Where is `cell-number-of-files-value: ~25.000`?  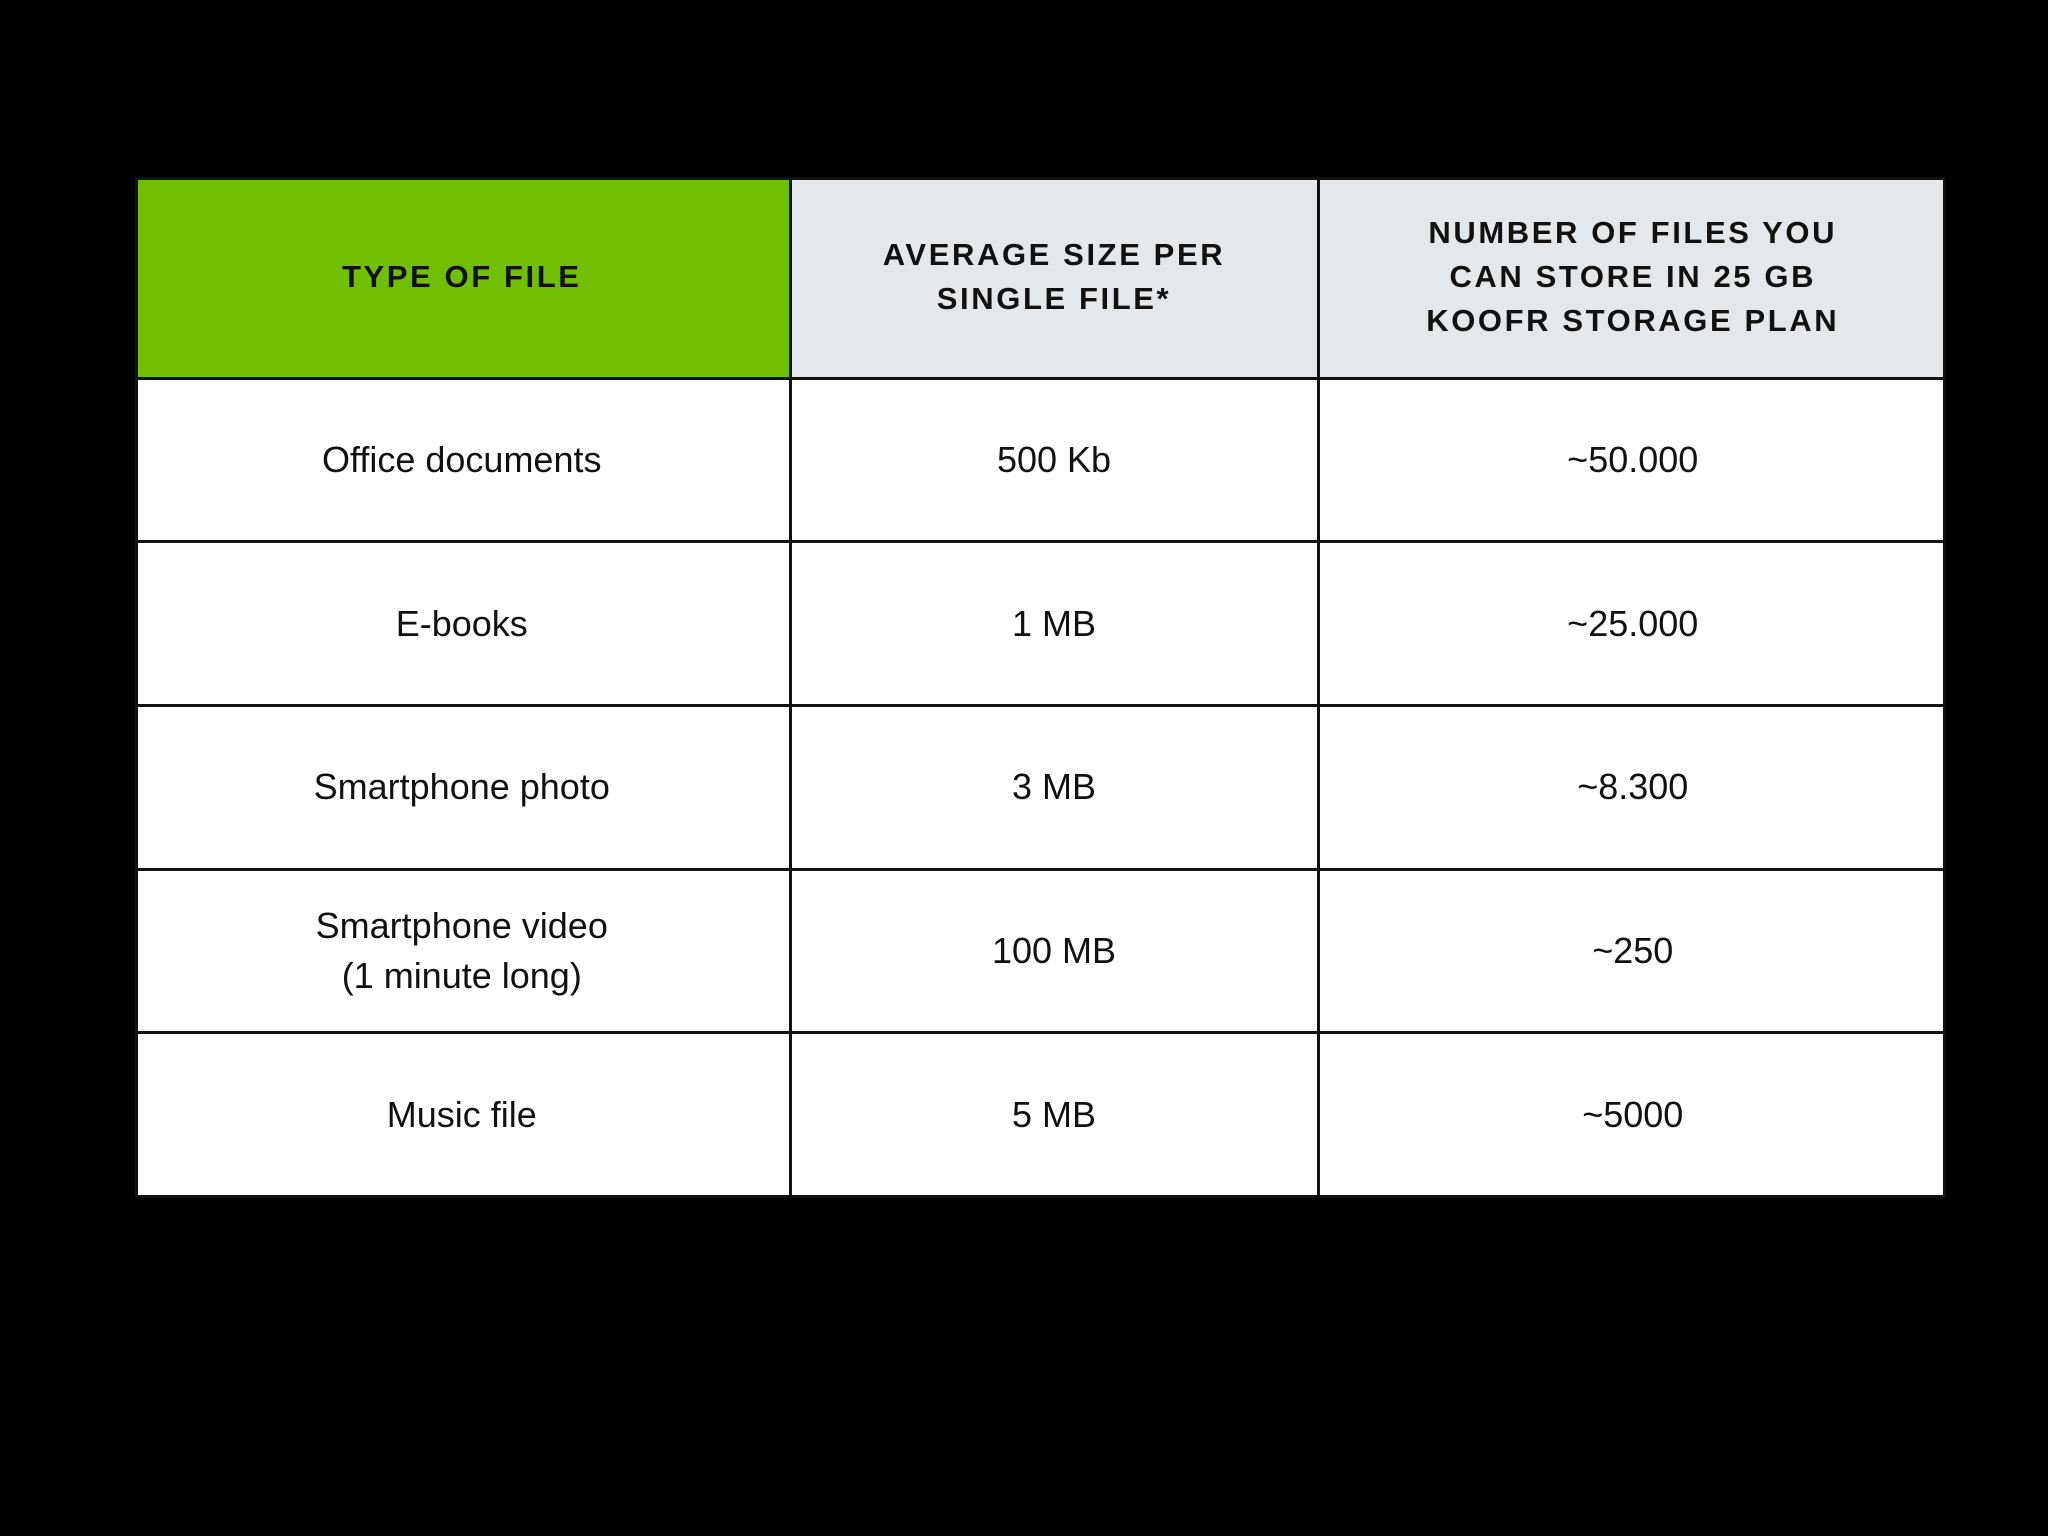 cell-number-of-files-value: ~25.000 is located at coordinates (1633, 623).